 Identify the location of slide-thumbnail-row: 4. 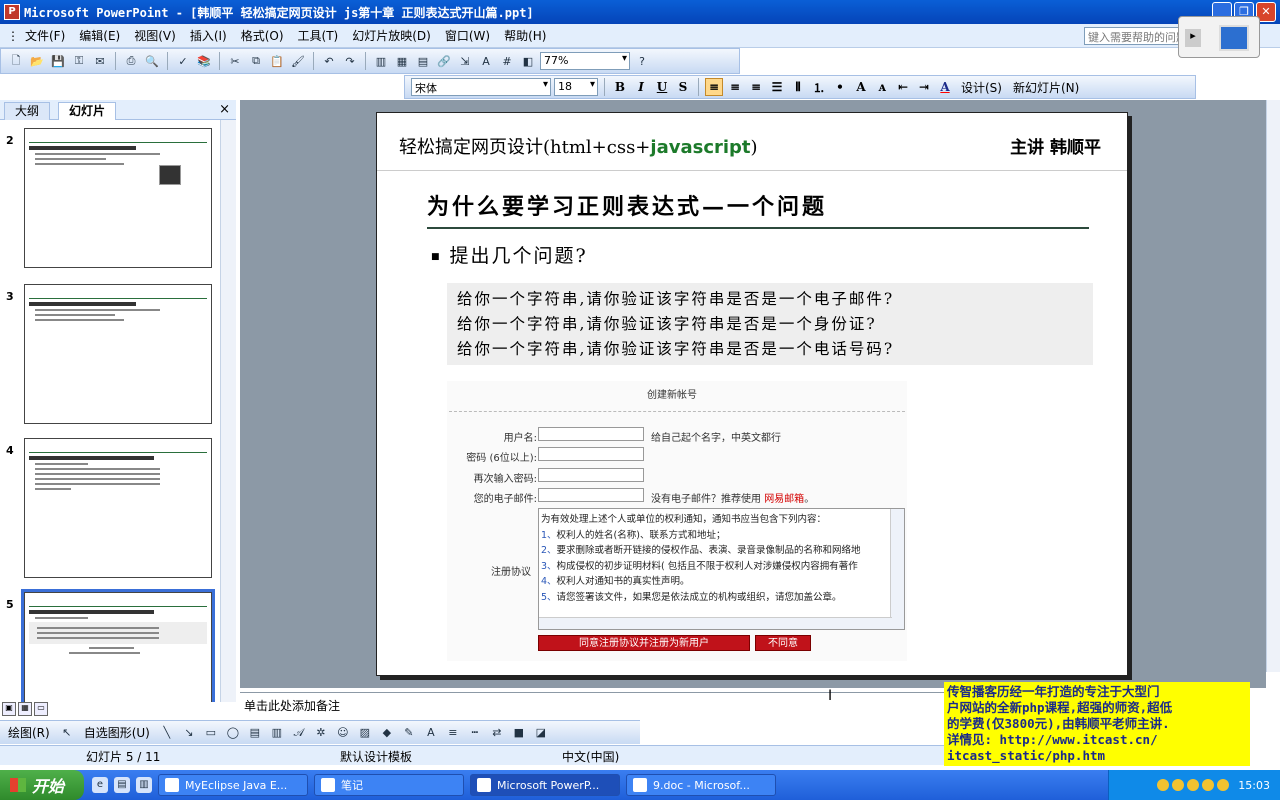
(110, 504).